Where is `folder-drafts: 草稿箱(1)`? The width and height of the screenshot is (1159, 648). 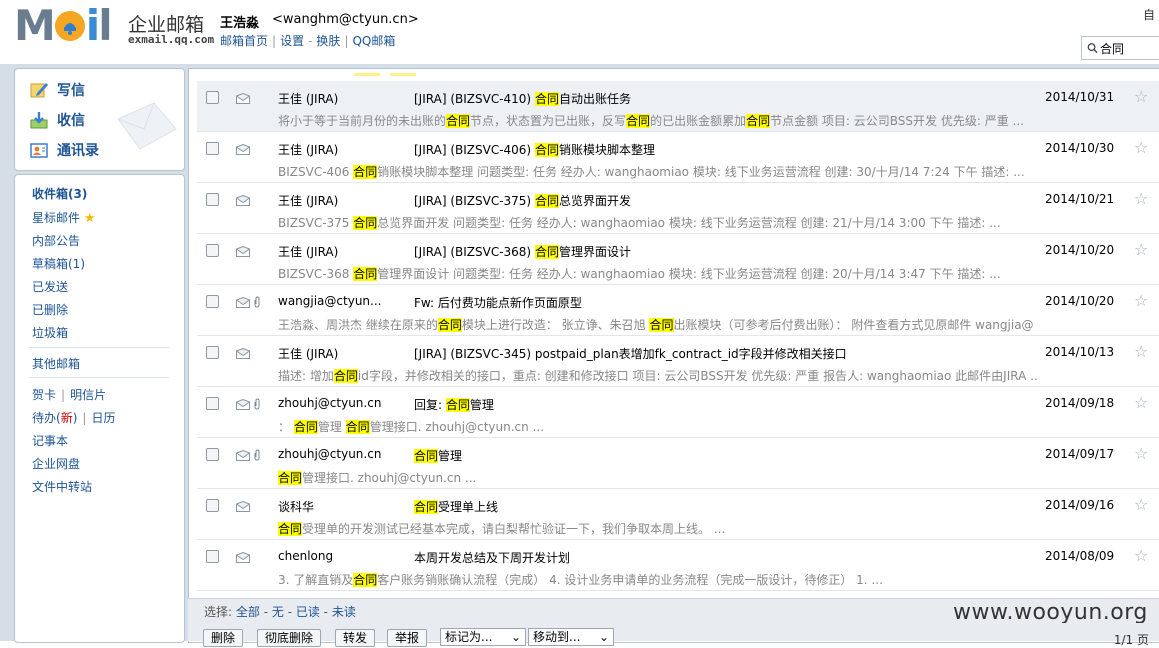
folder-drafts: 草稿箱(1) is located at coordinates (58, 263).